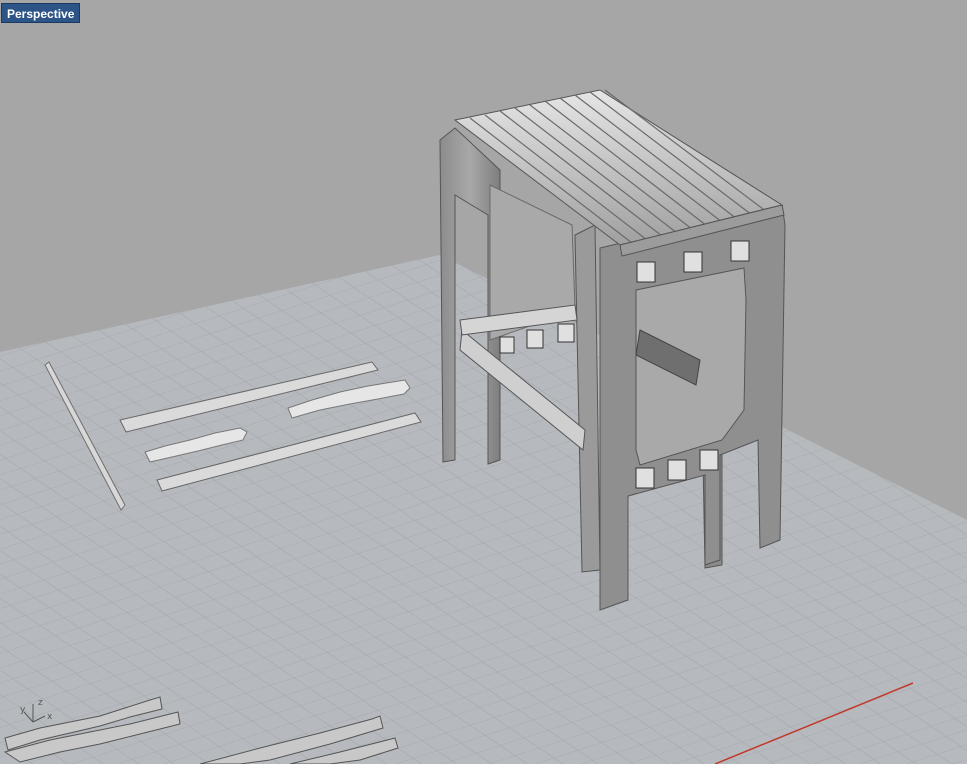  Describe the element at coordinates (50, 717) in the screenshot. I see `axis-label-x: x` at that location.